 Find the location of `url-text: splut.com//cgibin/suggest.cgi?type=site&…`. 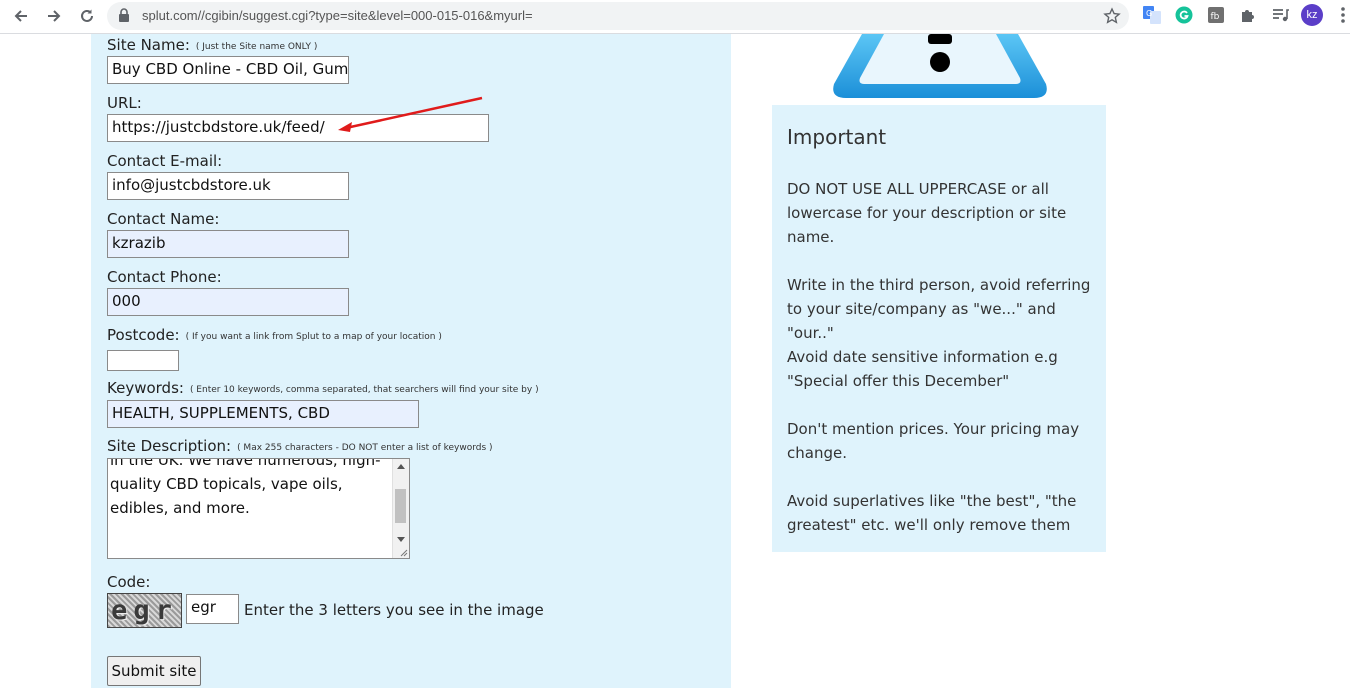

url-text: splut.com//cgibin/suggest.cgi?type=site&… is located at coordinates (337, 15).